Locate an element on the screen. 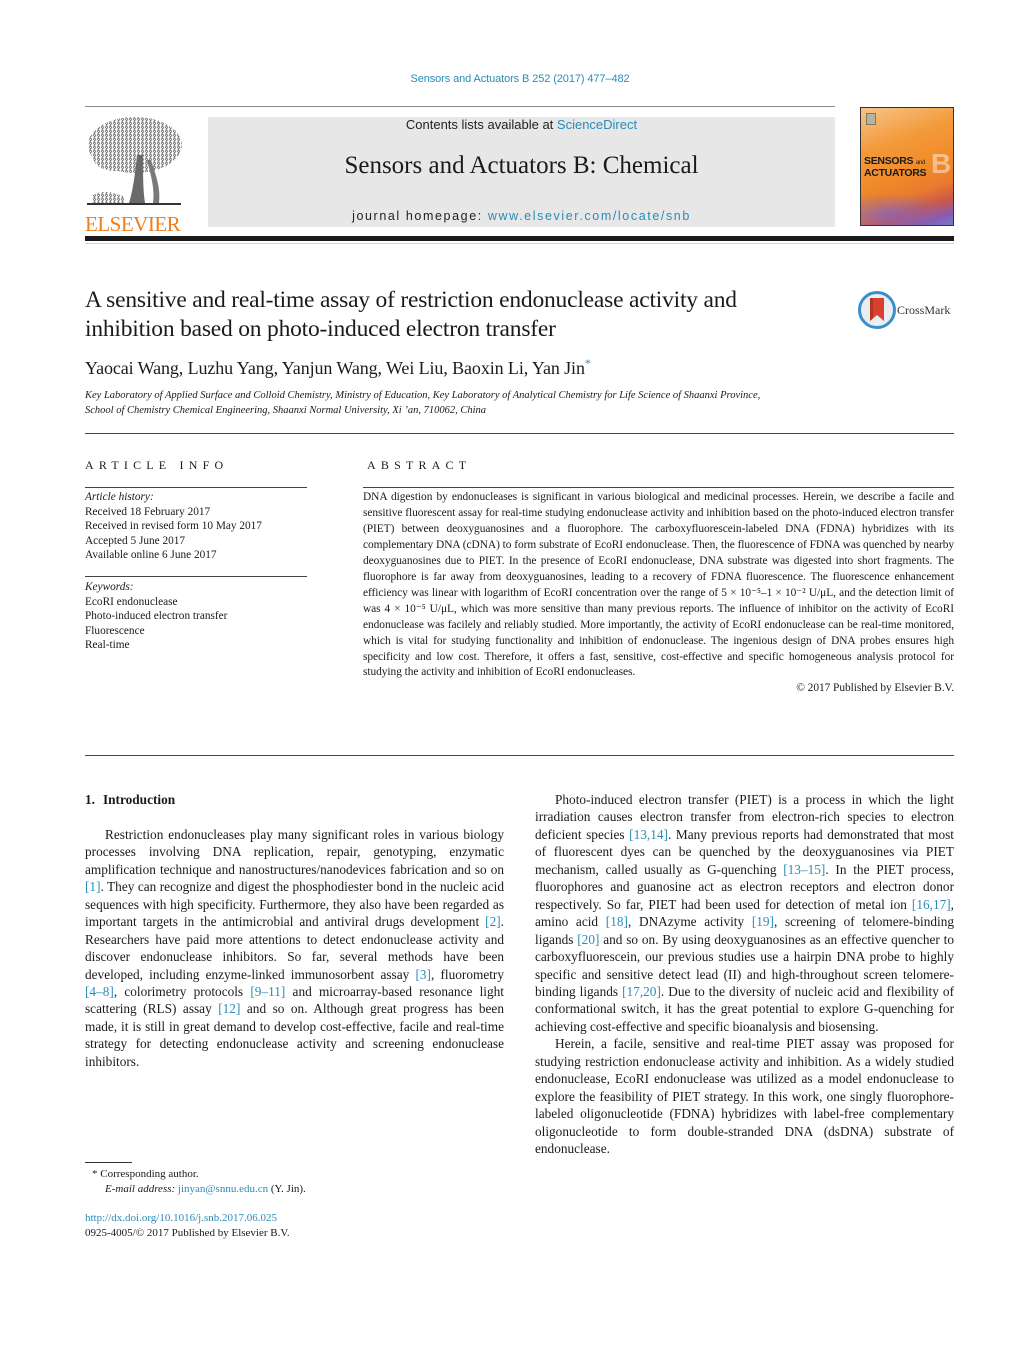 The width and height of the screenshot is (1020, 1351). cover-letter: B is located at coordinates (941, 163).